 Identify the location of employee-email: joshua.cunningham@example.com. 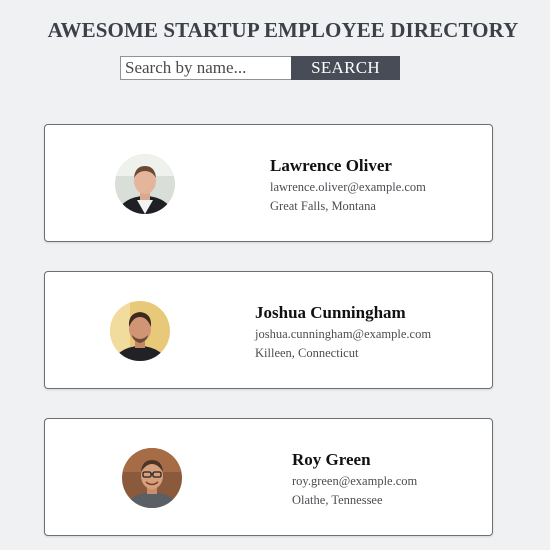
(343, 334).